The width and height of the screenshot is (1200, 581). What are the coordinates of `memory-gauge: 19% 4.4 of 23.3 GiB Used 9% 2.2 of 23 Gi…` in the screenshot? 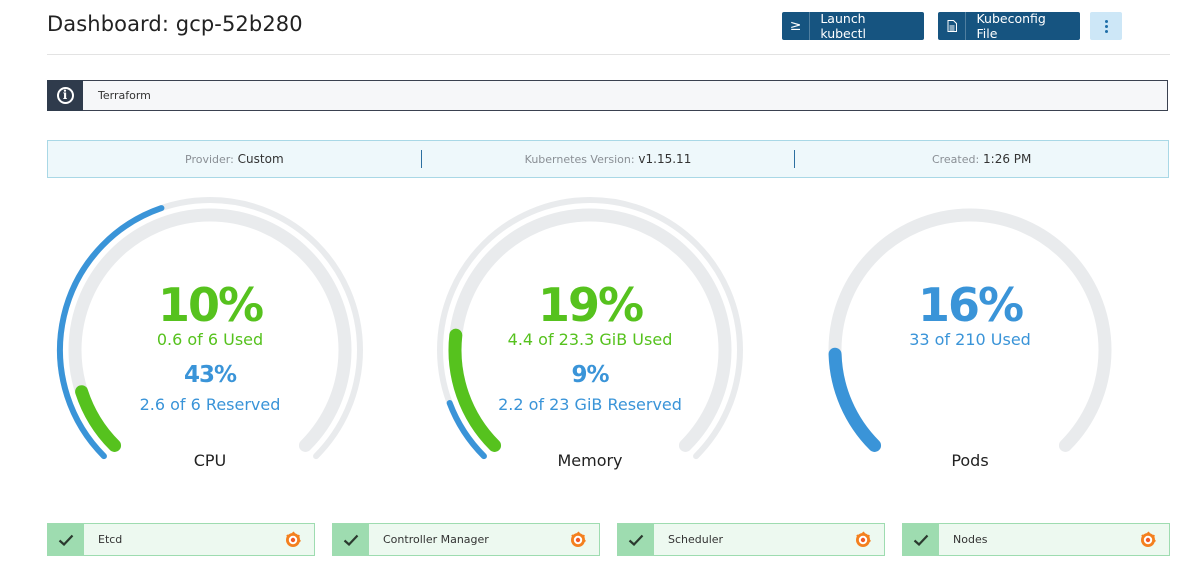 It's located at (590, 335).